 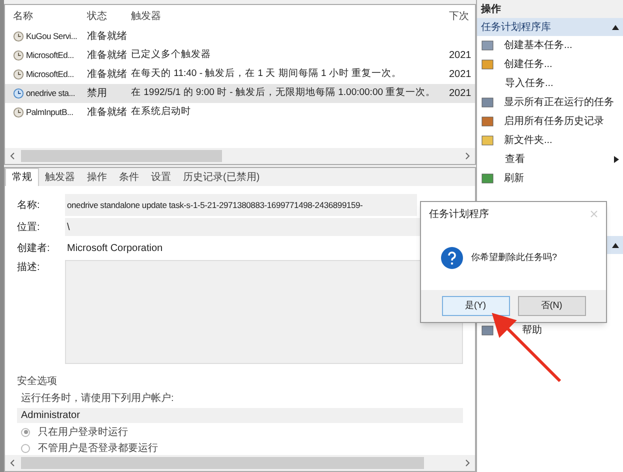 I want to click on run-as-label: 运行任务时，请使用下列用户帐户:, so click(x=97, y=399).